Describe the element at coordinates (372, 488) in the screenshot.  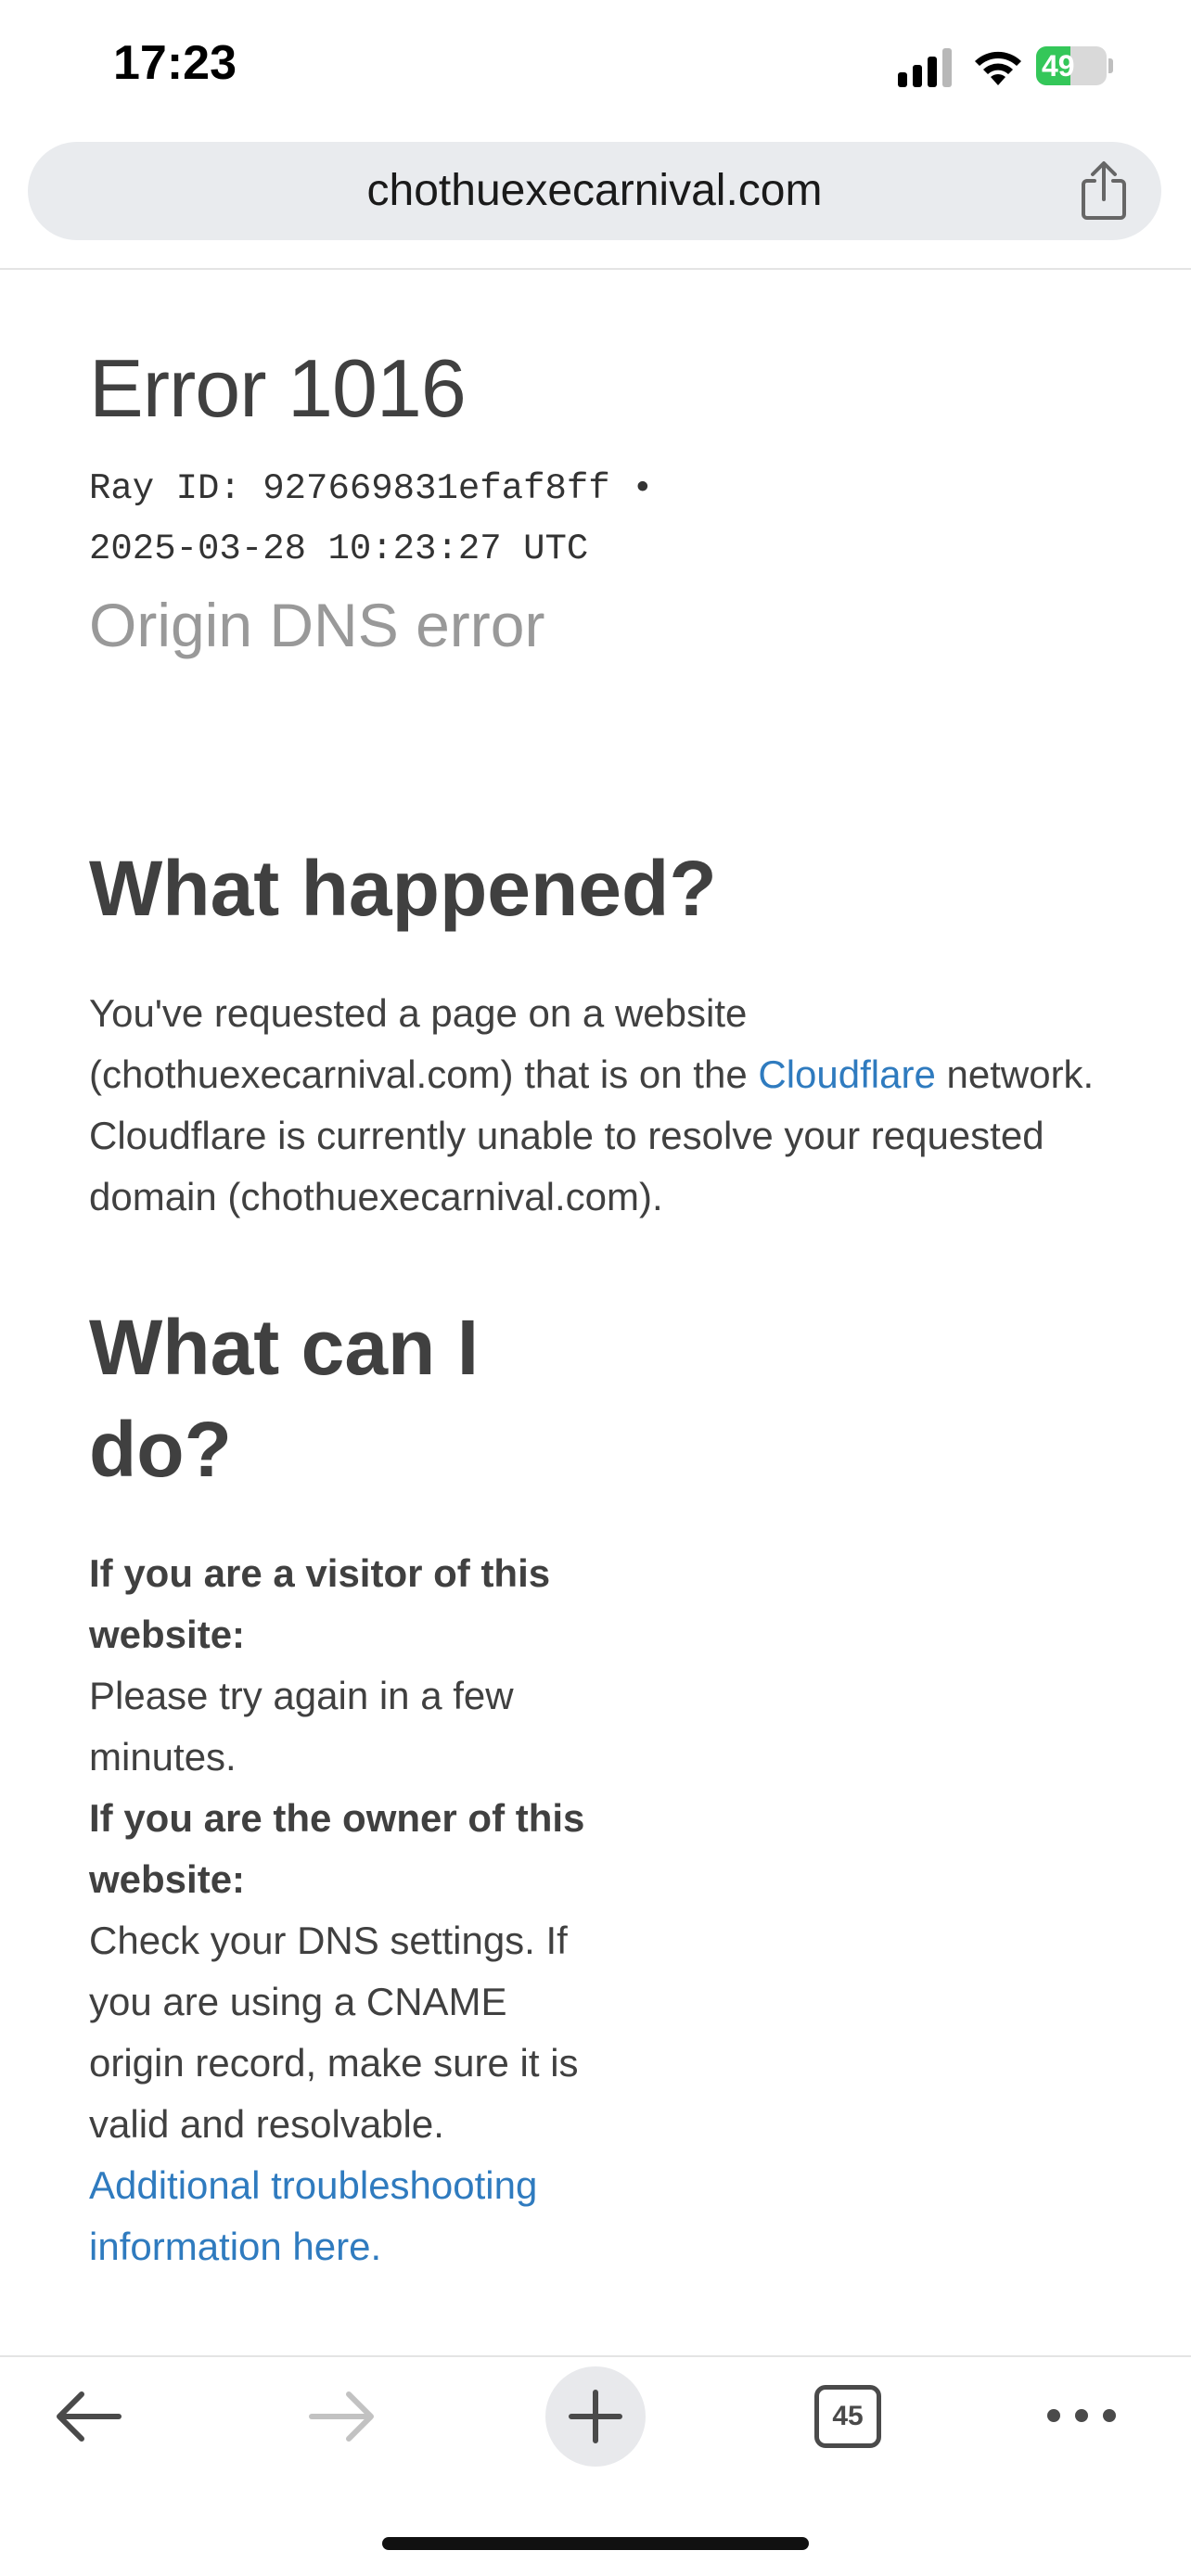
I see `ray-id: Ray ID: 927669831efaf8ff •` at that location.